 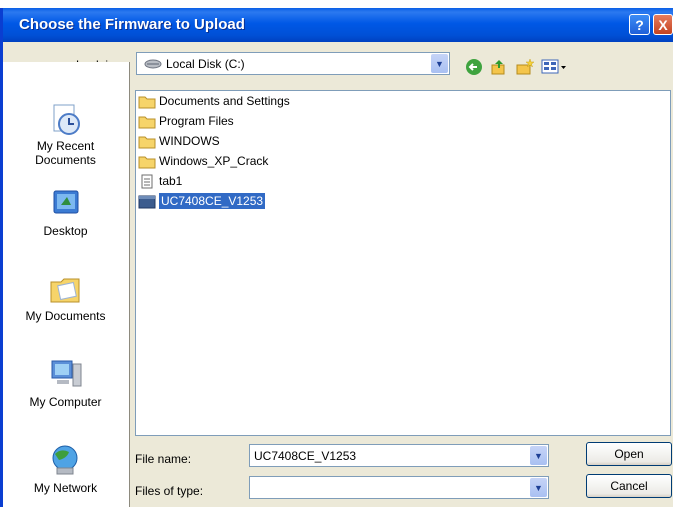 What do you see at coordinates (65, 202) in the screenshot?
I see `desktop-icon` at bounding box center [65, 202].